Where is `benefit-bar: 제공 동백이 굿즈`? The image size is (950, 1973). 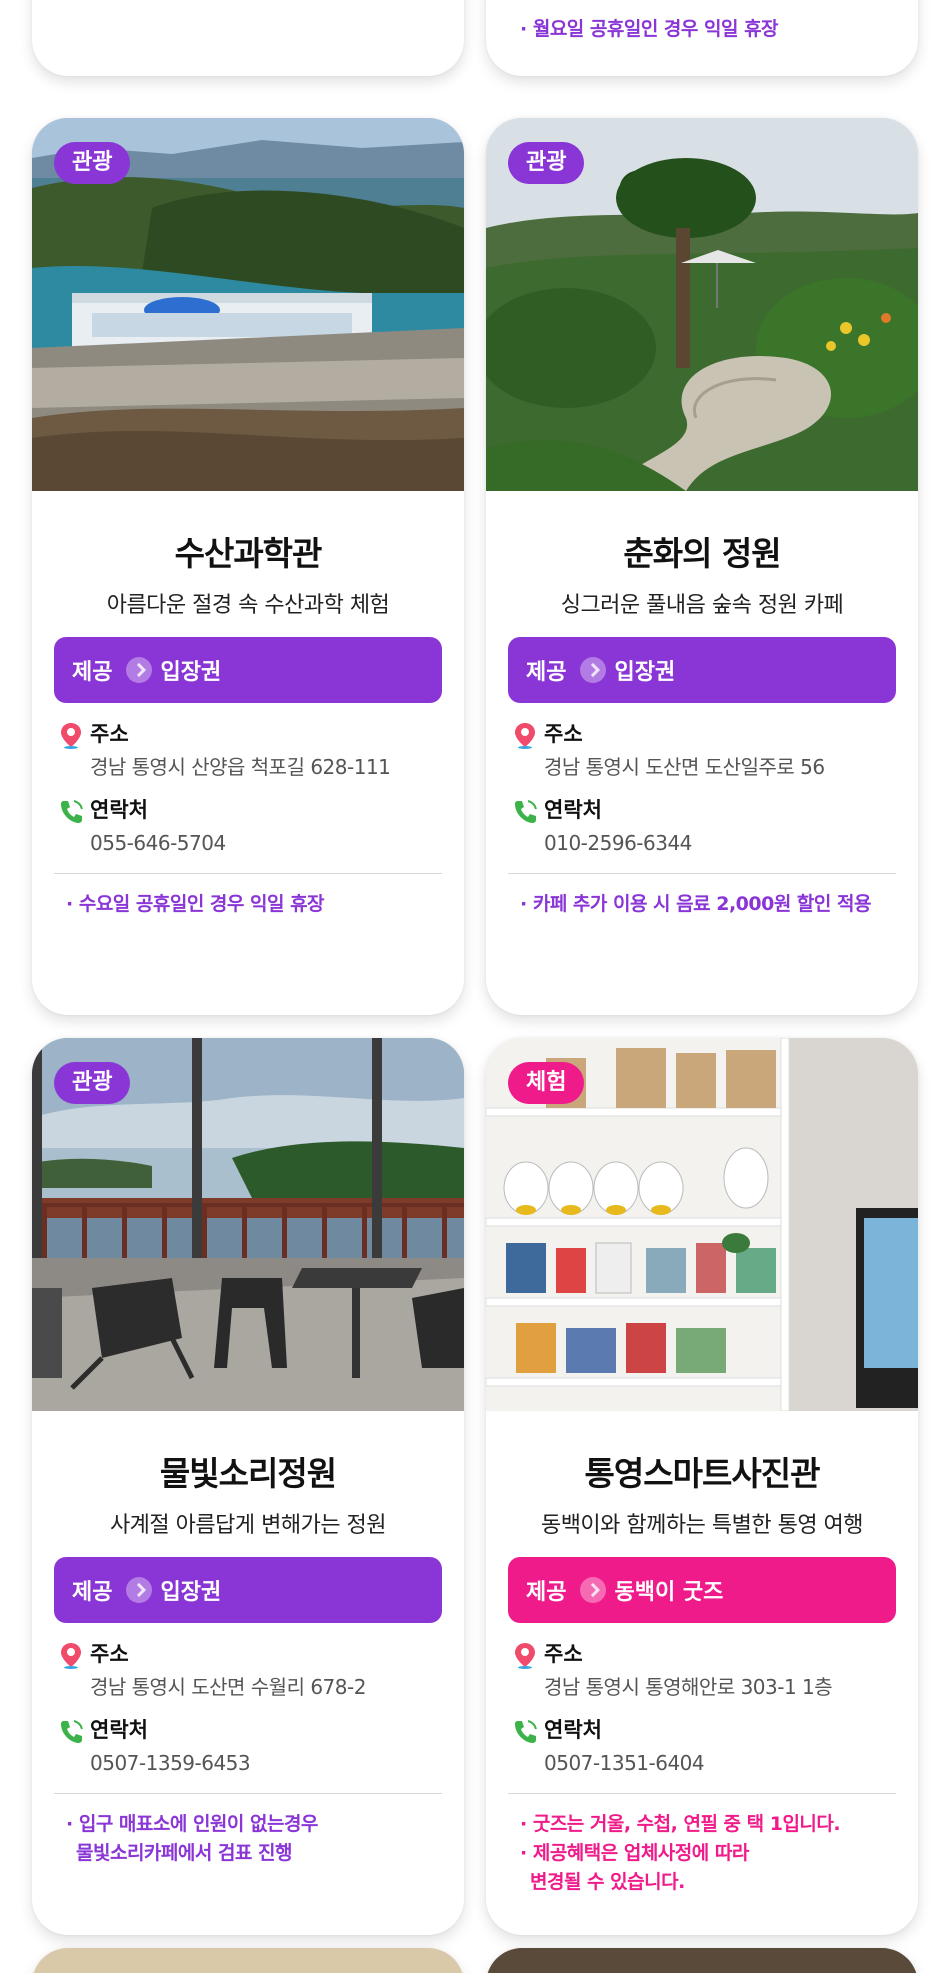 benefit-bar: 제공 동백이 굿즈 is located at coordinates (702, 1590).